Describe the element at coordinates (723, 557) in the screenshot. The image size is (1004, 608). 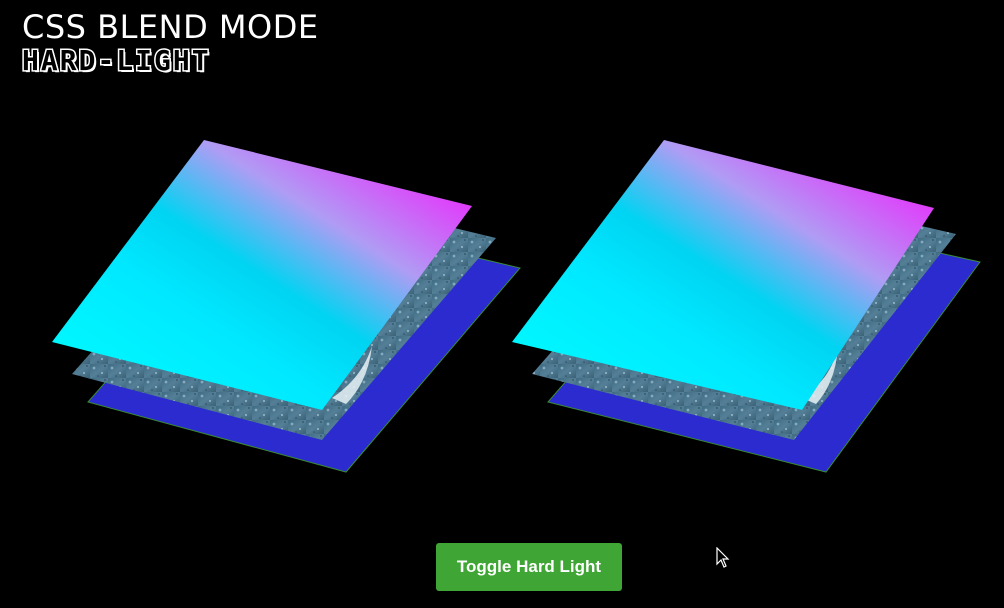
I see `mouse-cursor-icon` at that location.